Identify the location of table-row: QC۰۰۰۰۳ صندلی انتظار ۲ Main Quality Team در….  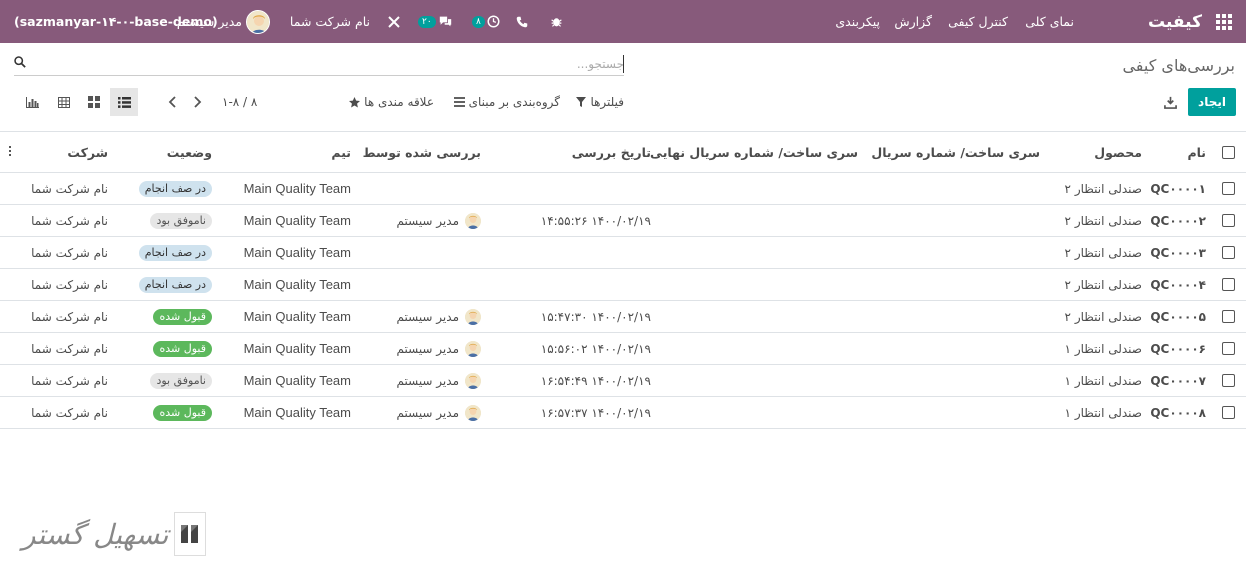
(623, 253).